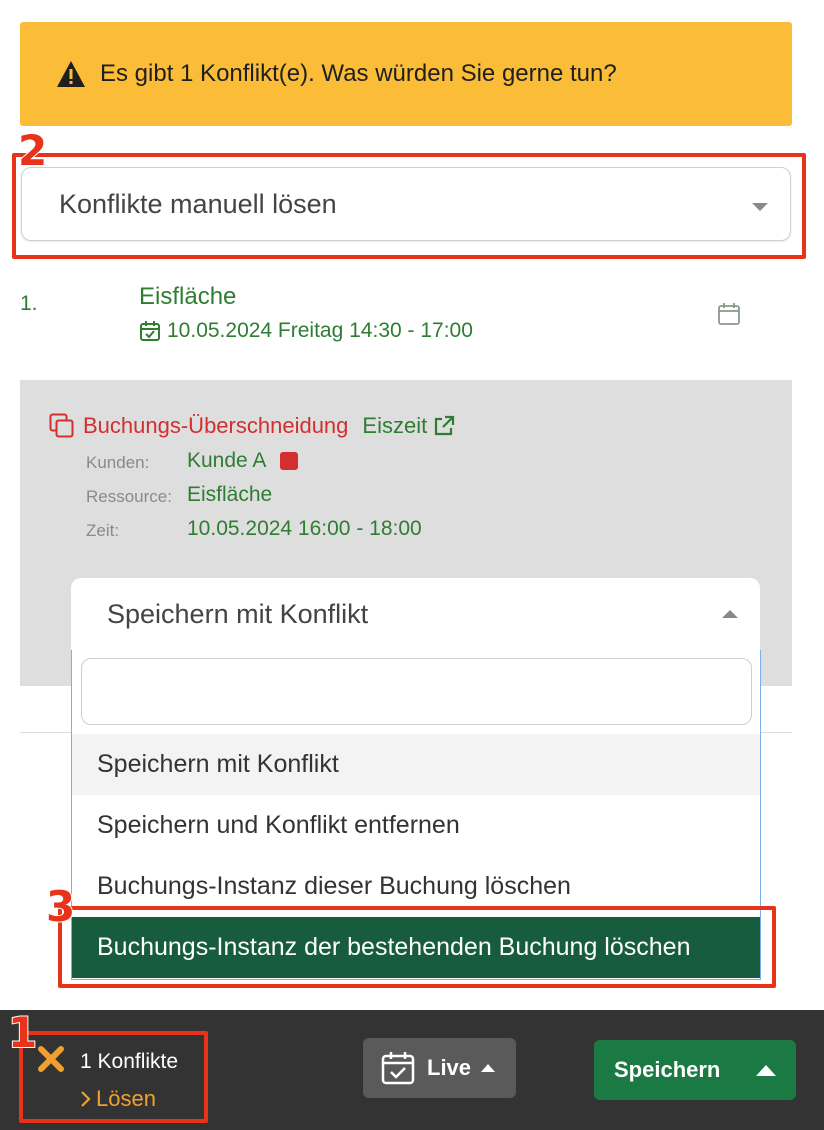 Image resolution: width=824 pixels, height=1130 pixels. I want to click on annotation-number-3: 3, so click(60, 906).